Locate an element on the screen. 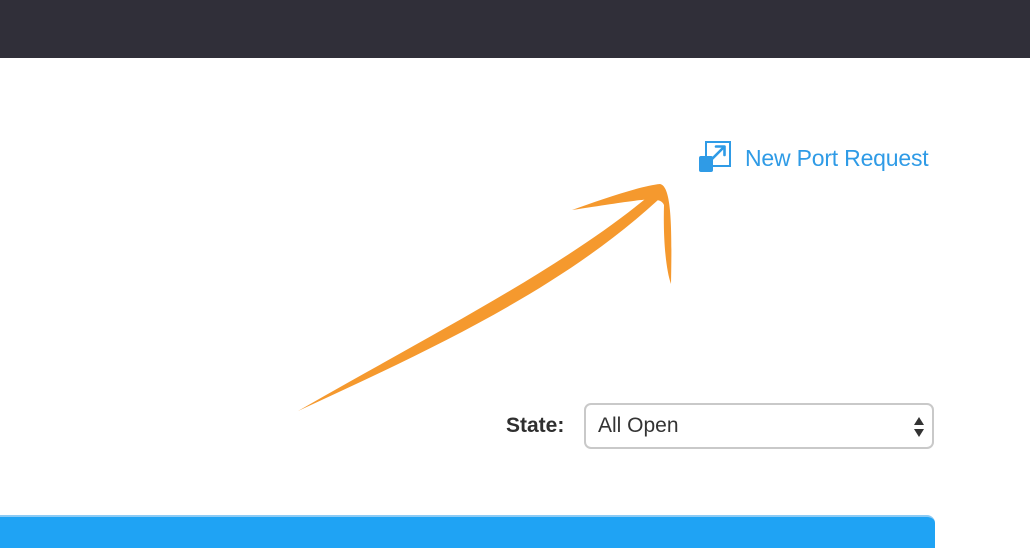 The image size is (1030, 548). annotation-arrow-head is located at coordinates (622, 234).